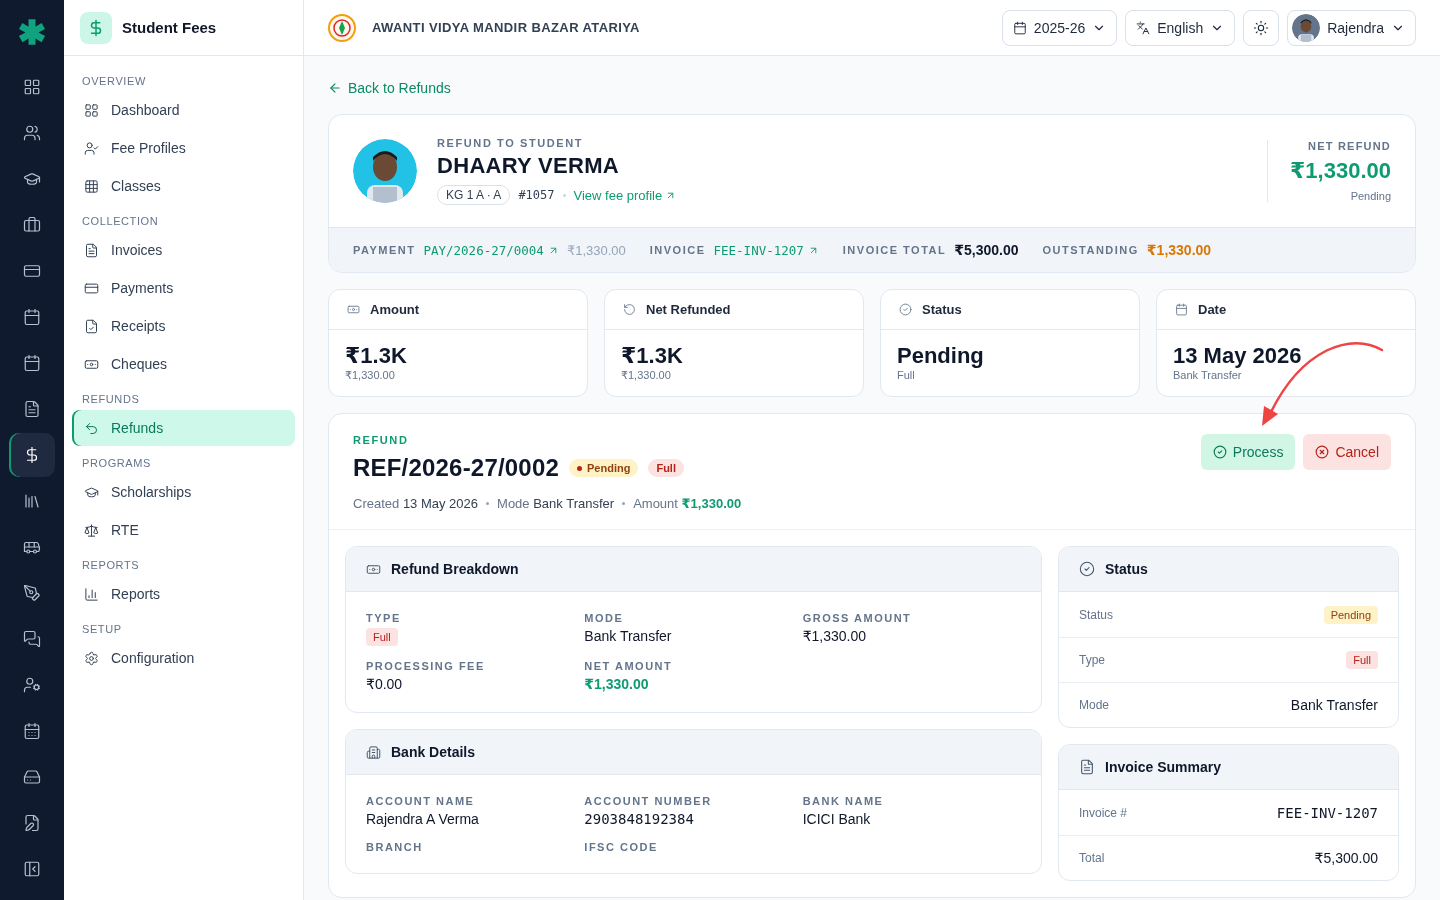 The height and width of the screenshot is (900, 1440). What do you see at coordinates (1087, 767) in the screenshot?
I see `document-icon` at bounding box center [1087, 767].